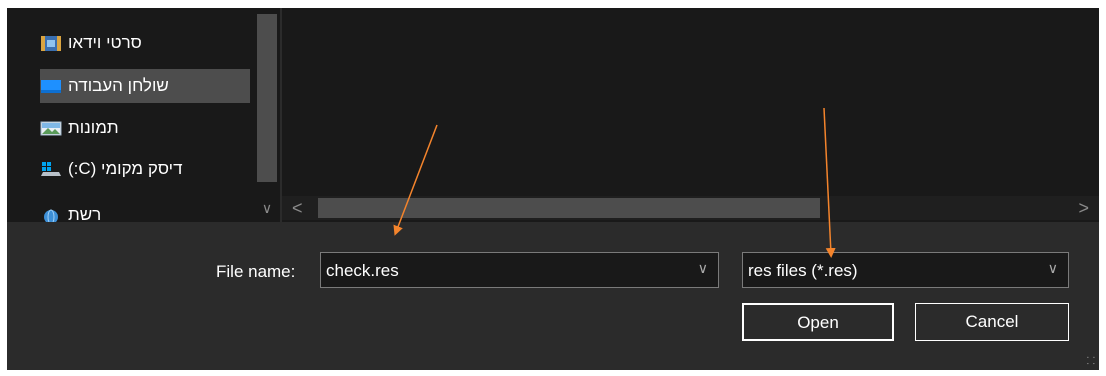 This screenshot has width=1106, height=376. I want to click on file-type-value: res files (*.res), so click(803, 271).